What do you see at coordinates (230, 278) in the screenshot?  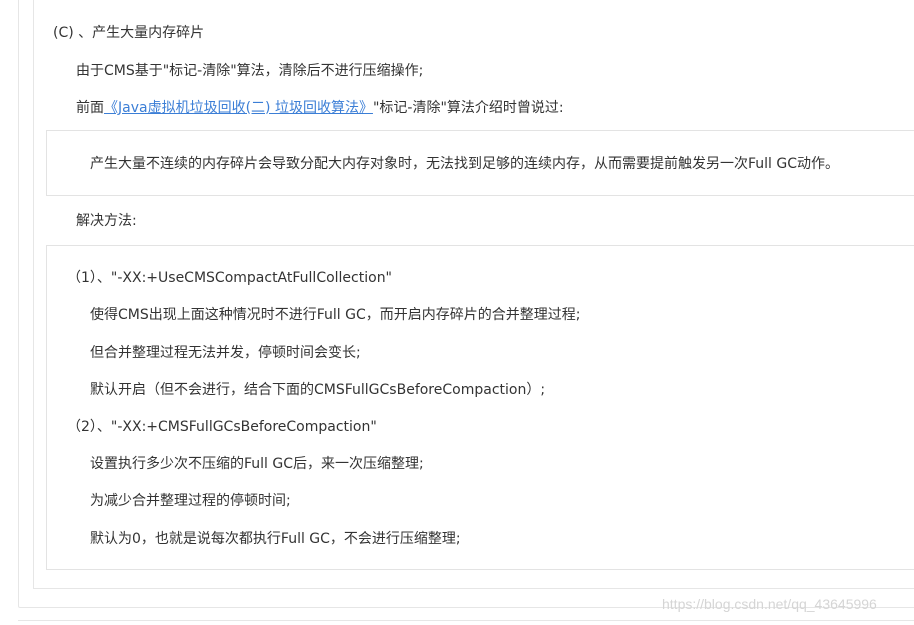 I see `solution-1-title: （1）、"-XX:+UseCMSCompactAtFullCollection"` at bounding box center [230, 278].